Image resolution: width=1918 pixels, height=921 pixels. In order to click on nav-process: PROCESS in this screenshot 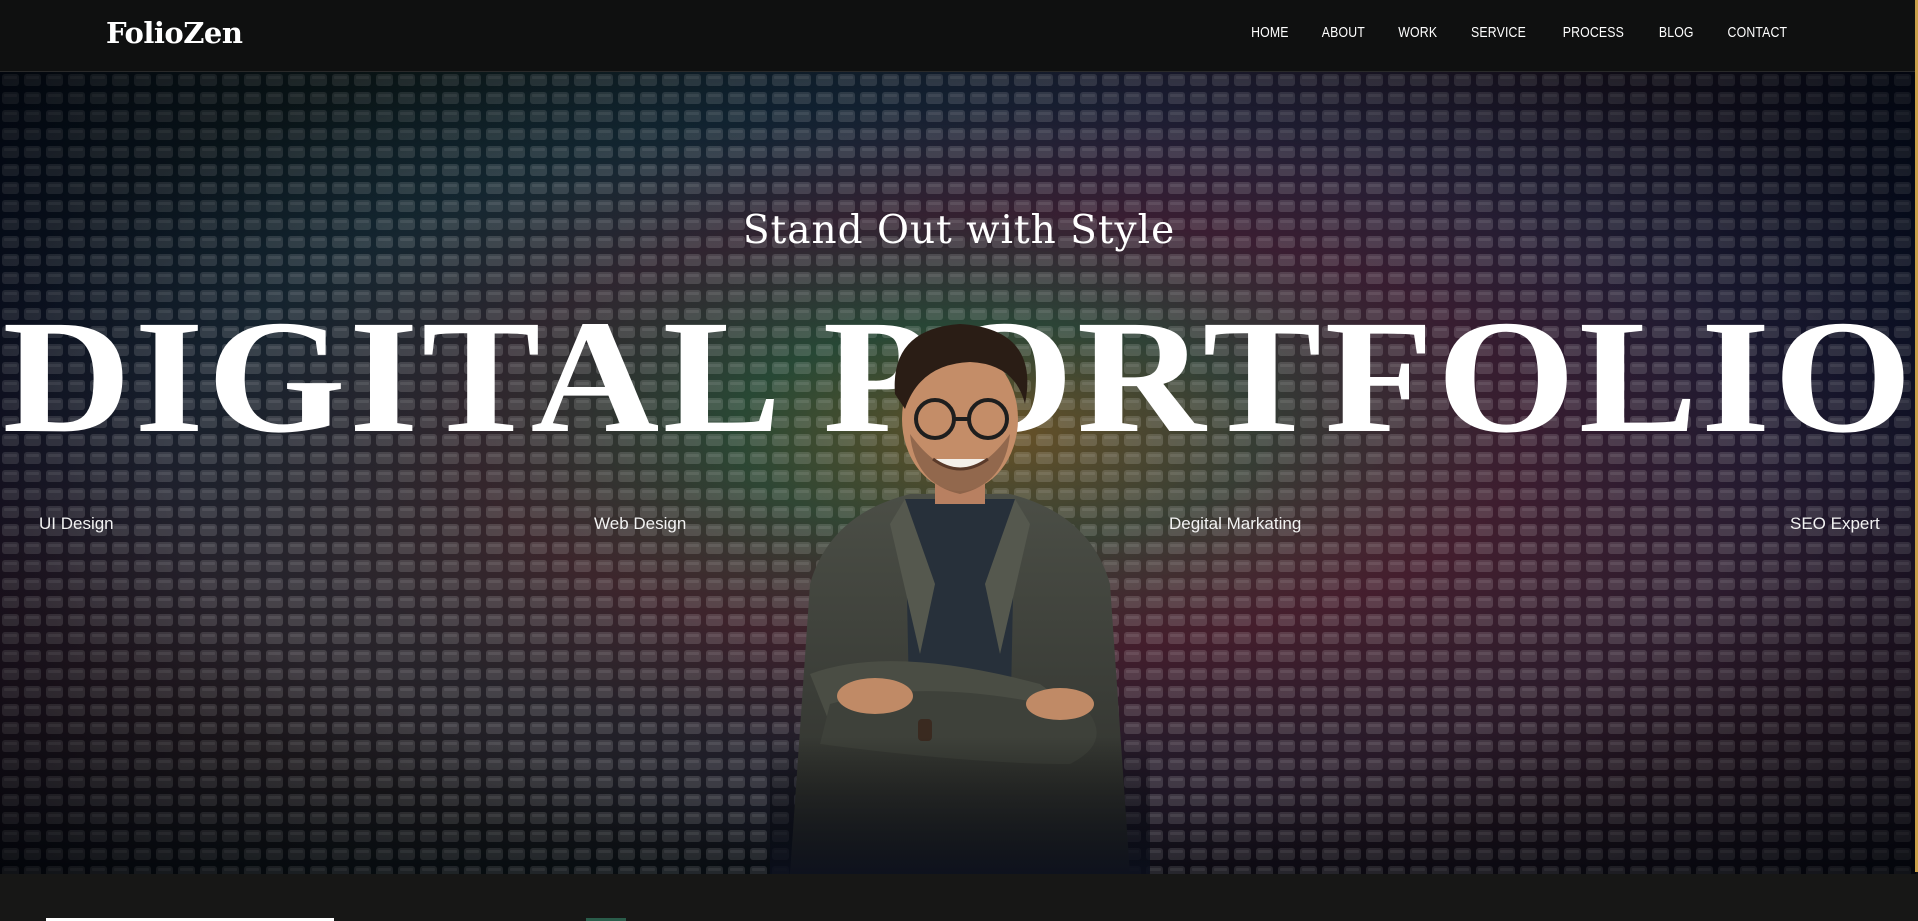, I will do `click(1593, 32)`.